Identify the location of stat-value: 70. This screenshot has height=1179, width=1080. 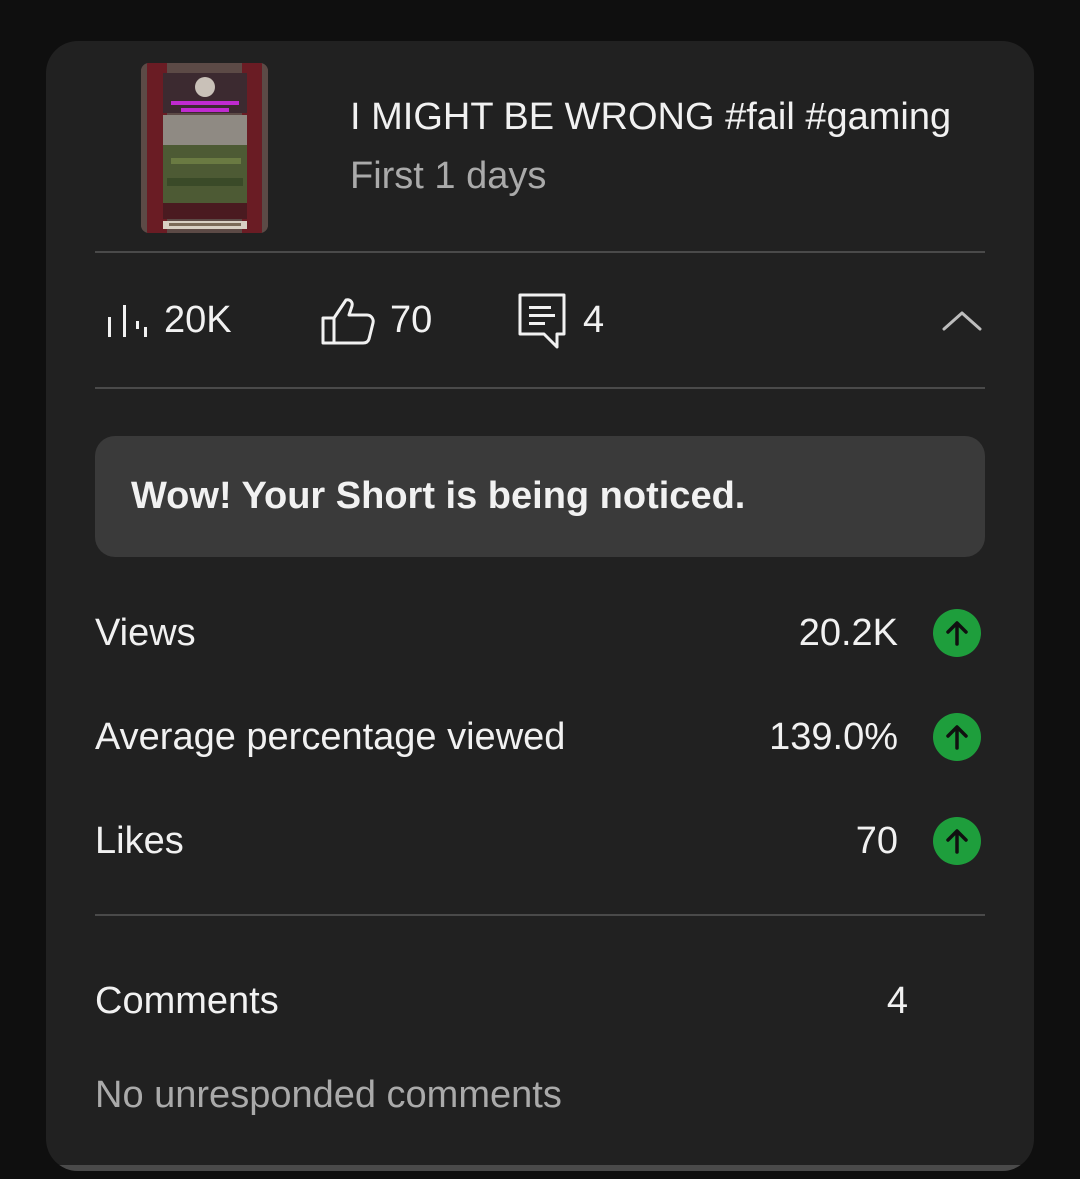
(876, 841).